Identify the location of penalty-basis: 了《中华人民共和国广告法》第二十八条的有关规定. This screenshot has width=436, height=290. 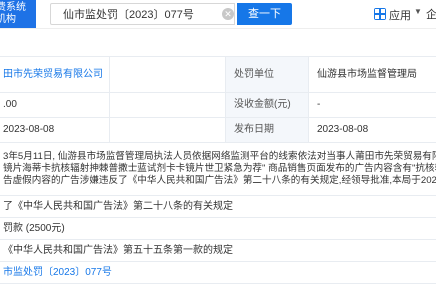
(218, 206).